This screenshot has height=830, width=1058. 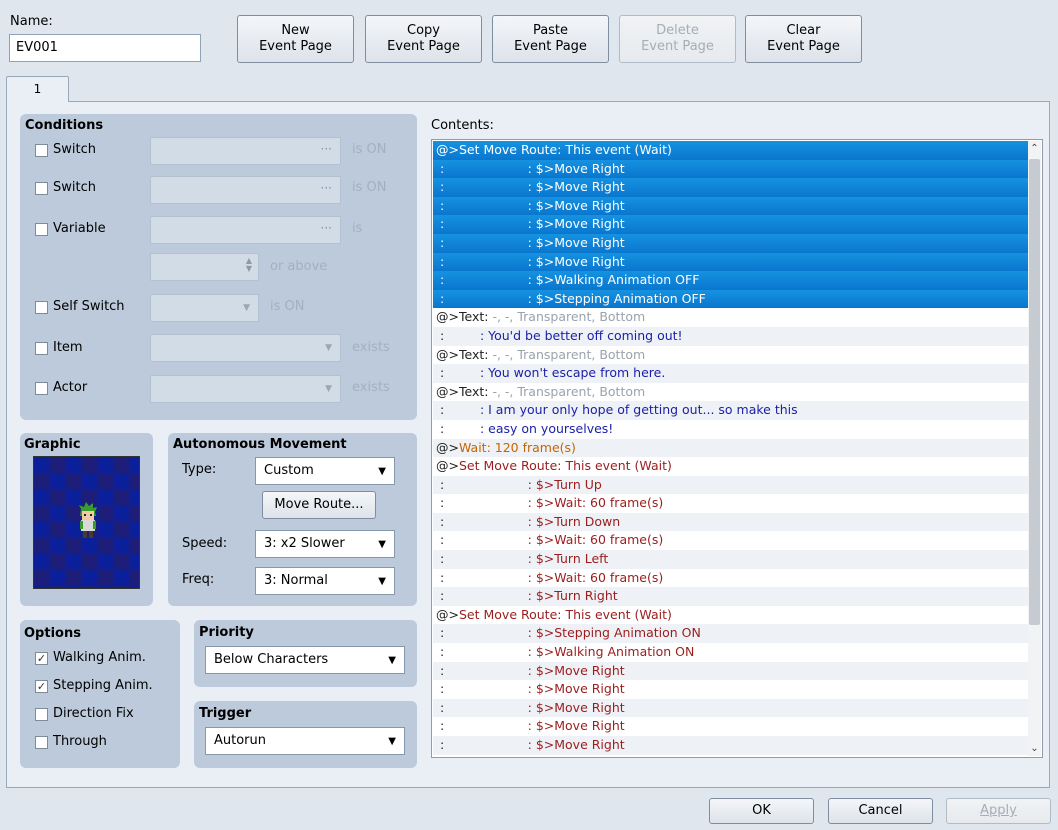 What do you see at coordinates (105, 48) in the screenshot?
I see `name-input: EV001` at bounding box center [105, 48].